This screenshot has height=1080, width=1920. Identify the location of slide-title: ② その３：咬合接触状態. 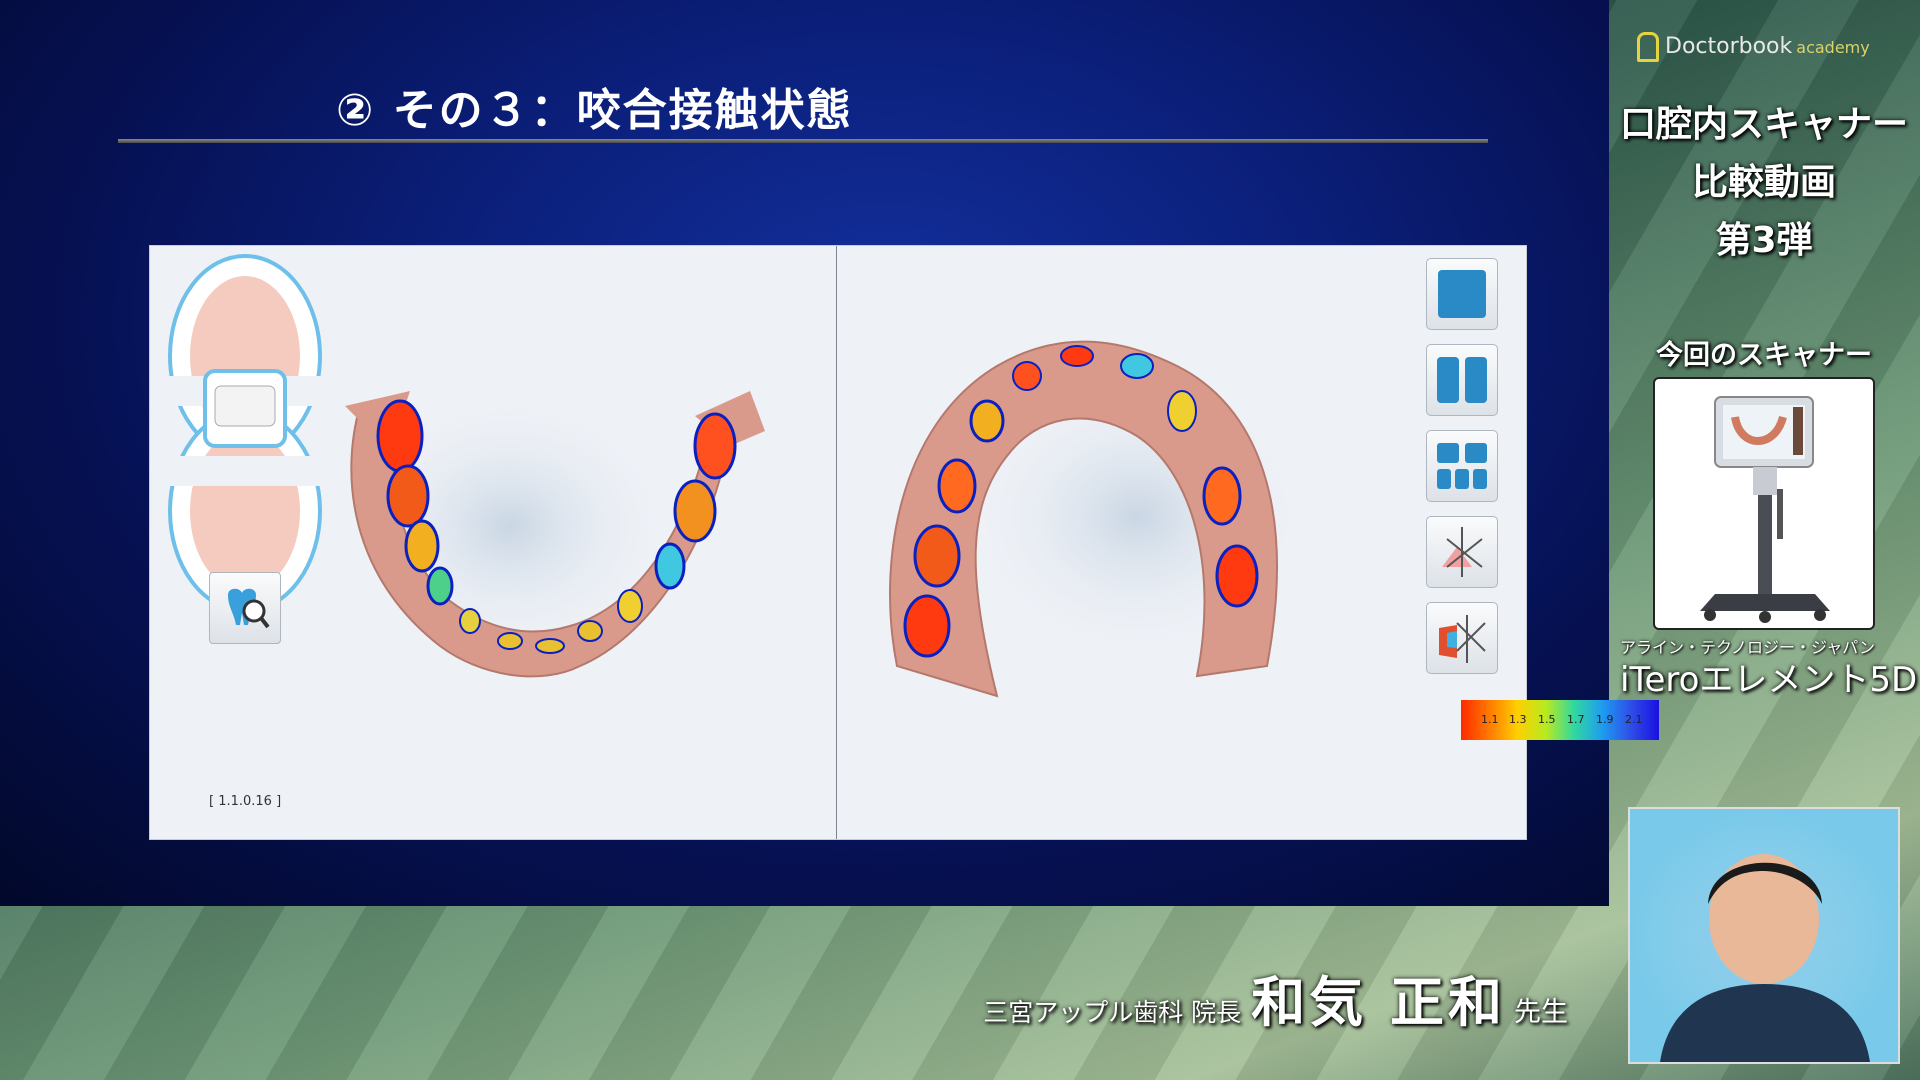
(594, 110).